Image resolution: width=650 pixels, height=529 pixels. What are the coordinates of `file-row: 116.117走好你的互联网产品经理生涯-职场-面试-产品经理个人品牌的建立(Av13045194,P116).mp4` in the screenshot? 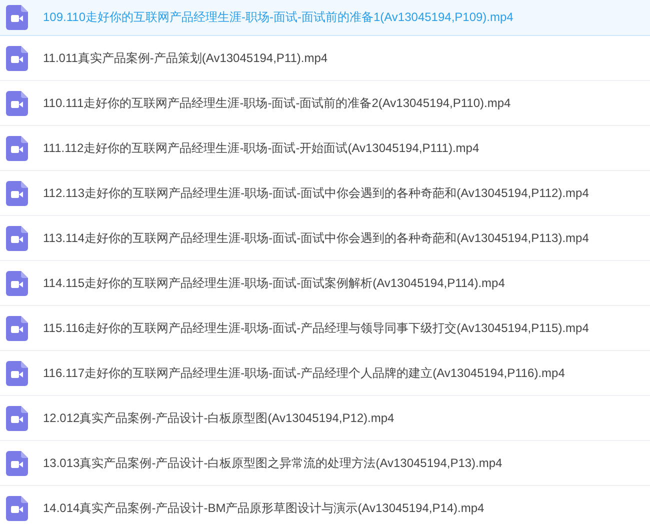 It's located at (325, 373).